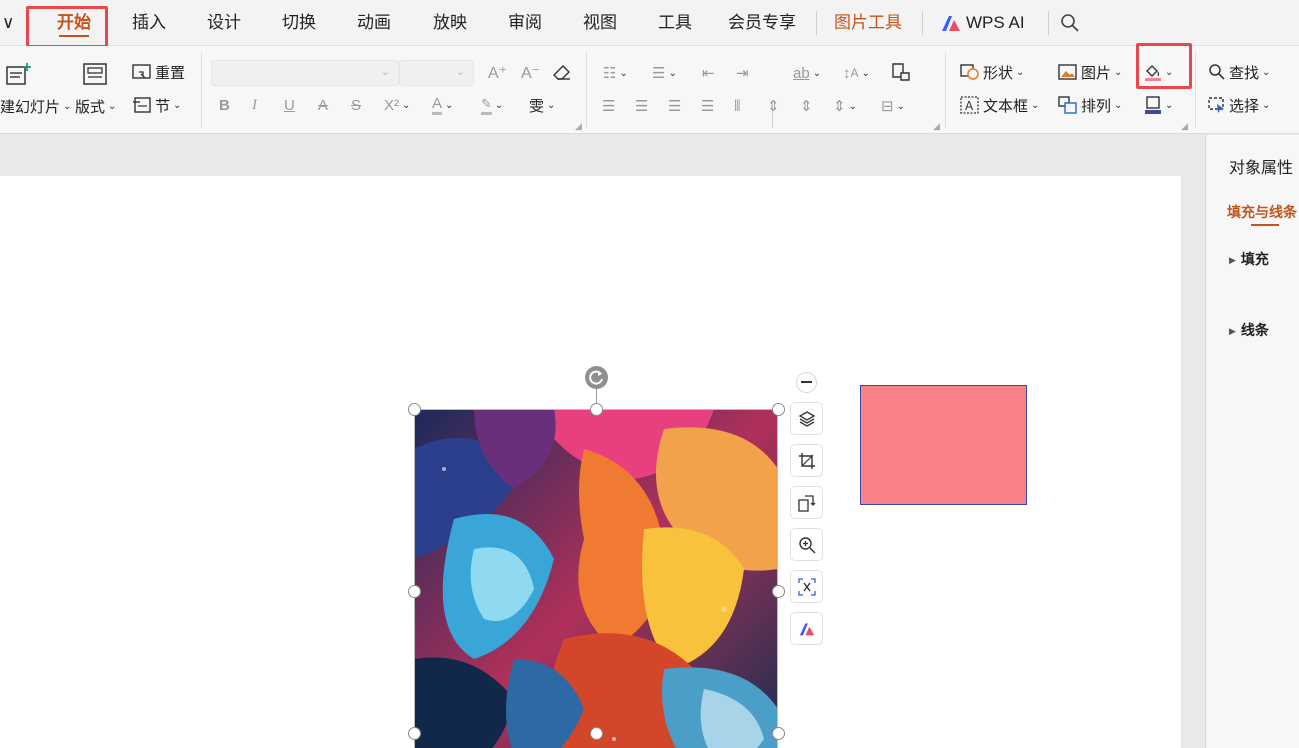  I want to click on tab-design: 设计, so click(224, 23).